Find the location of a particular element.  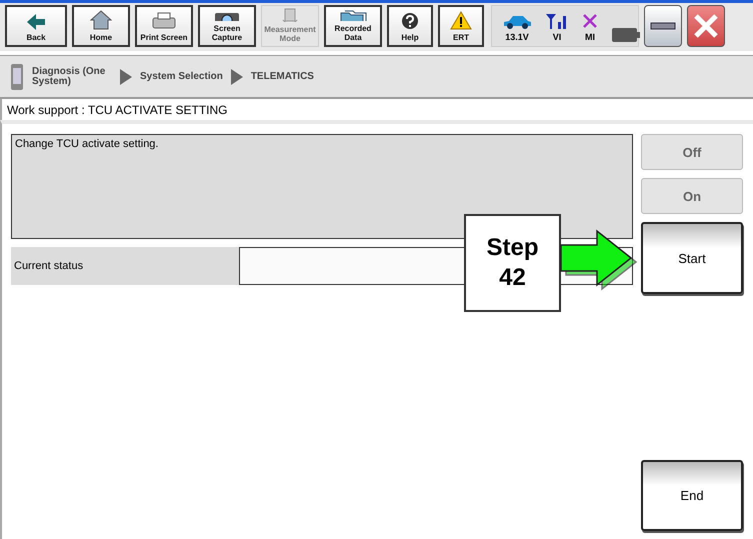

page-title: Work support : TCU ACTIVATE SETTING is located at coordinates (376, 109).